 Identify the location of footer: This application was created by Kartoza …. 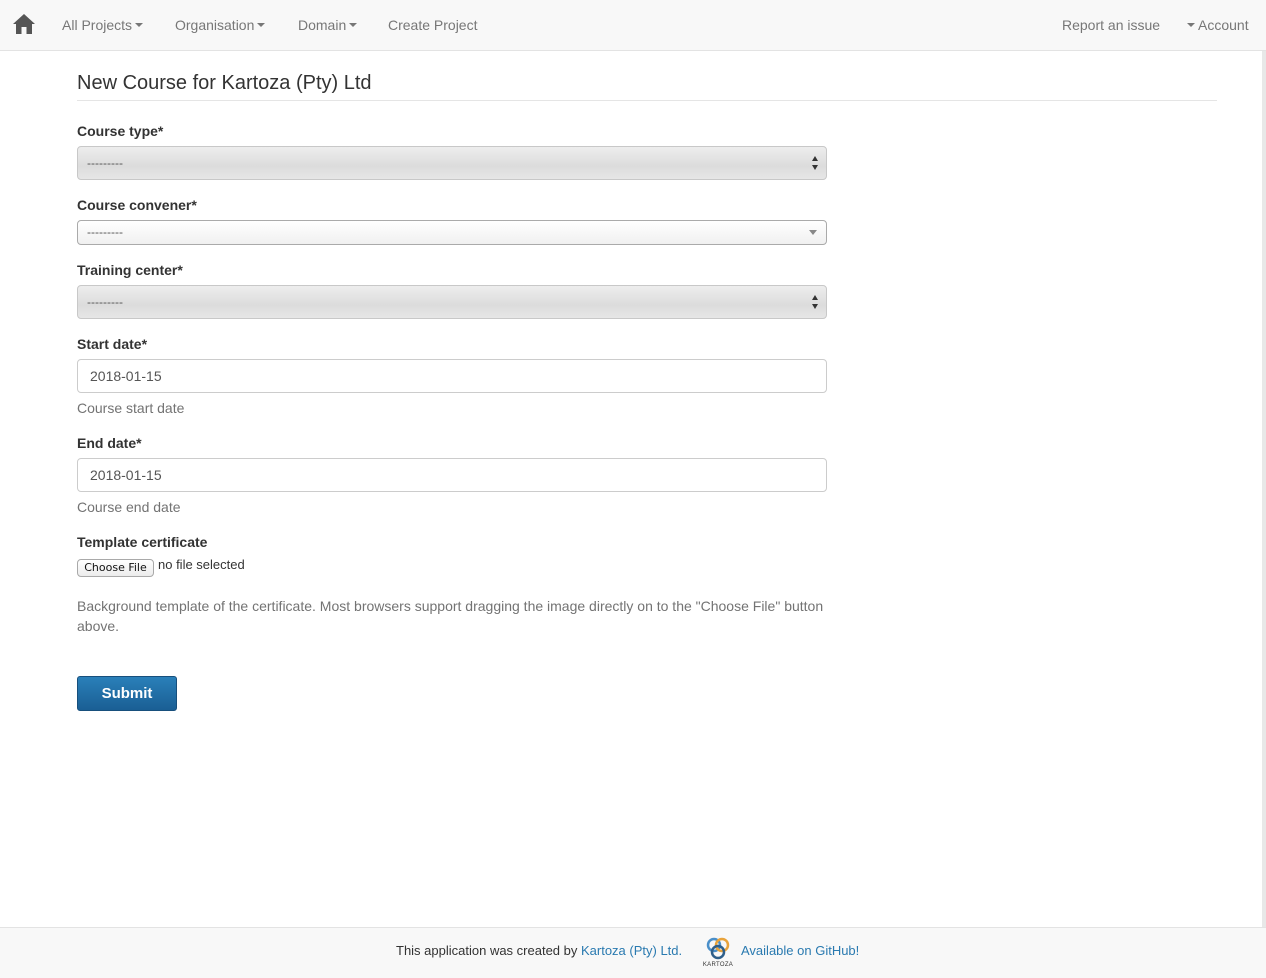
(633, 952).